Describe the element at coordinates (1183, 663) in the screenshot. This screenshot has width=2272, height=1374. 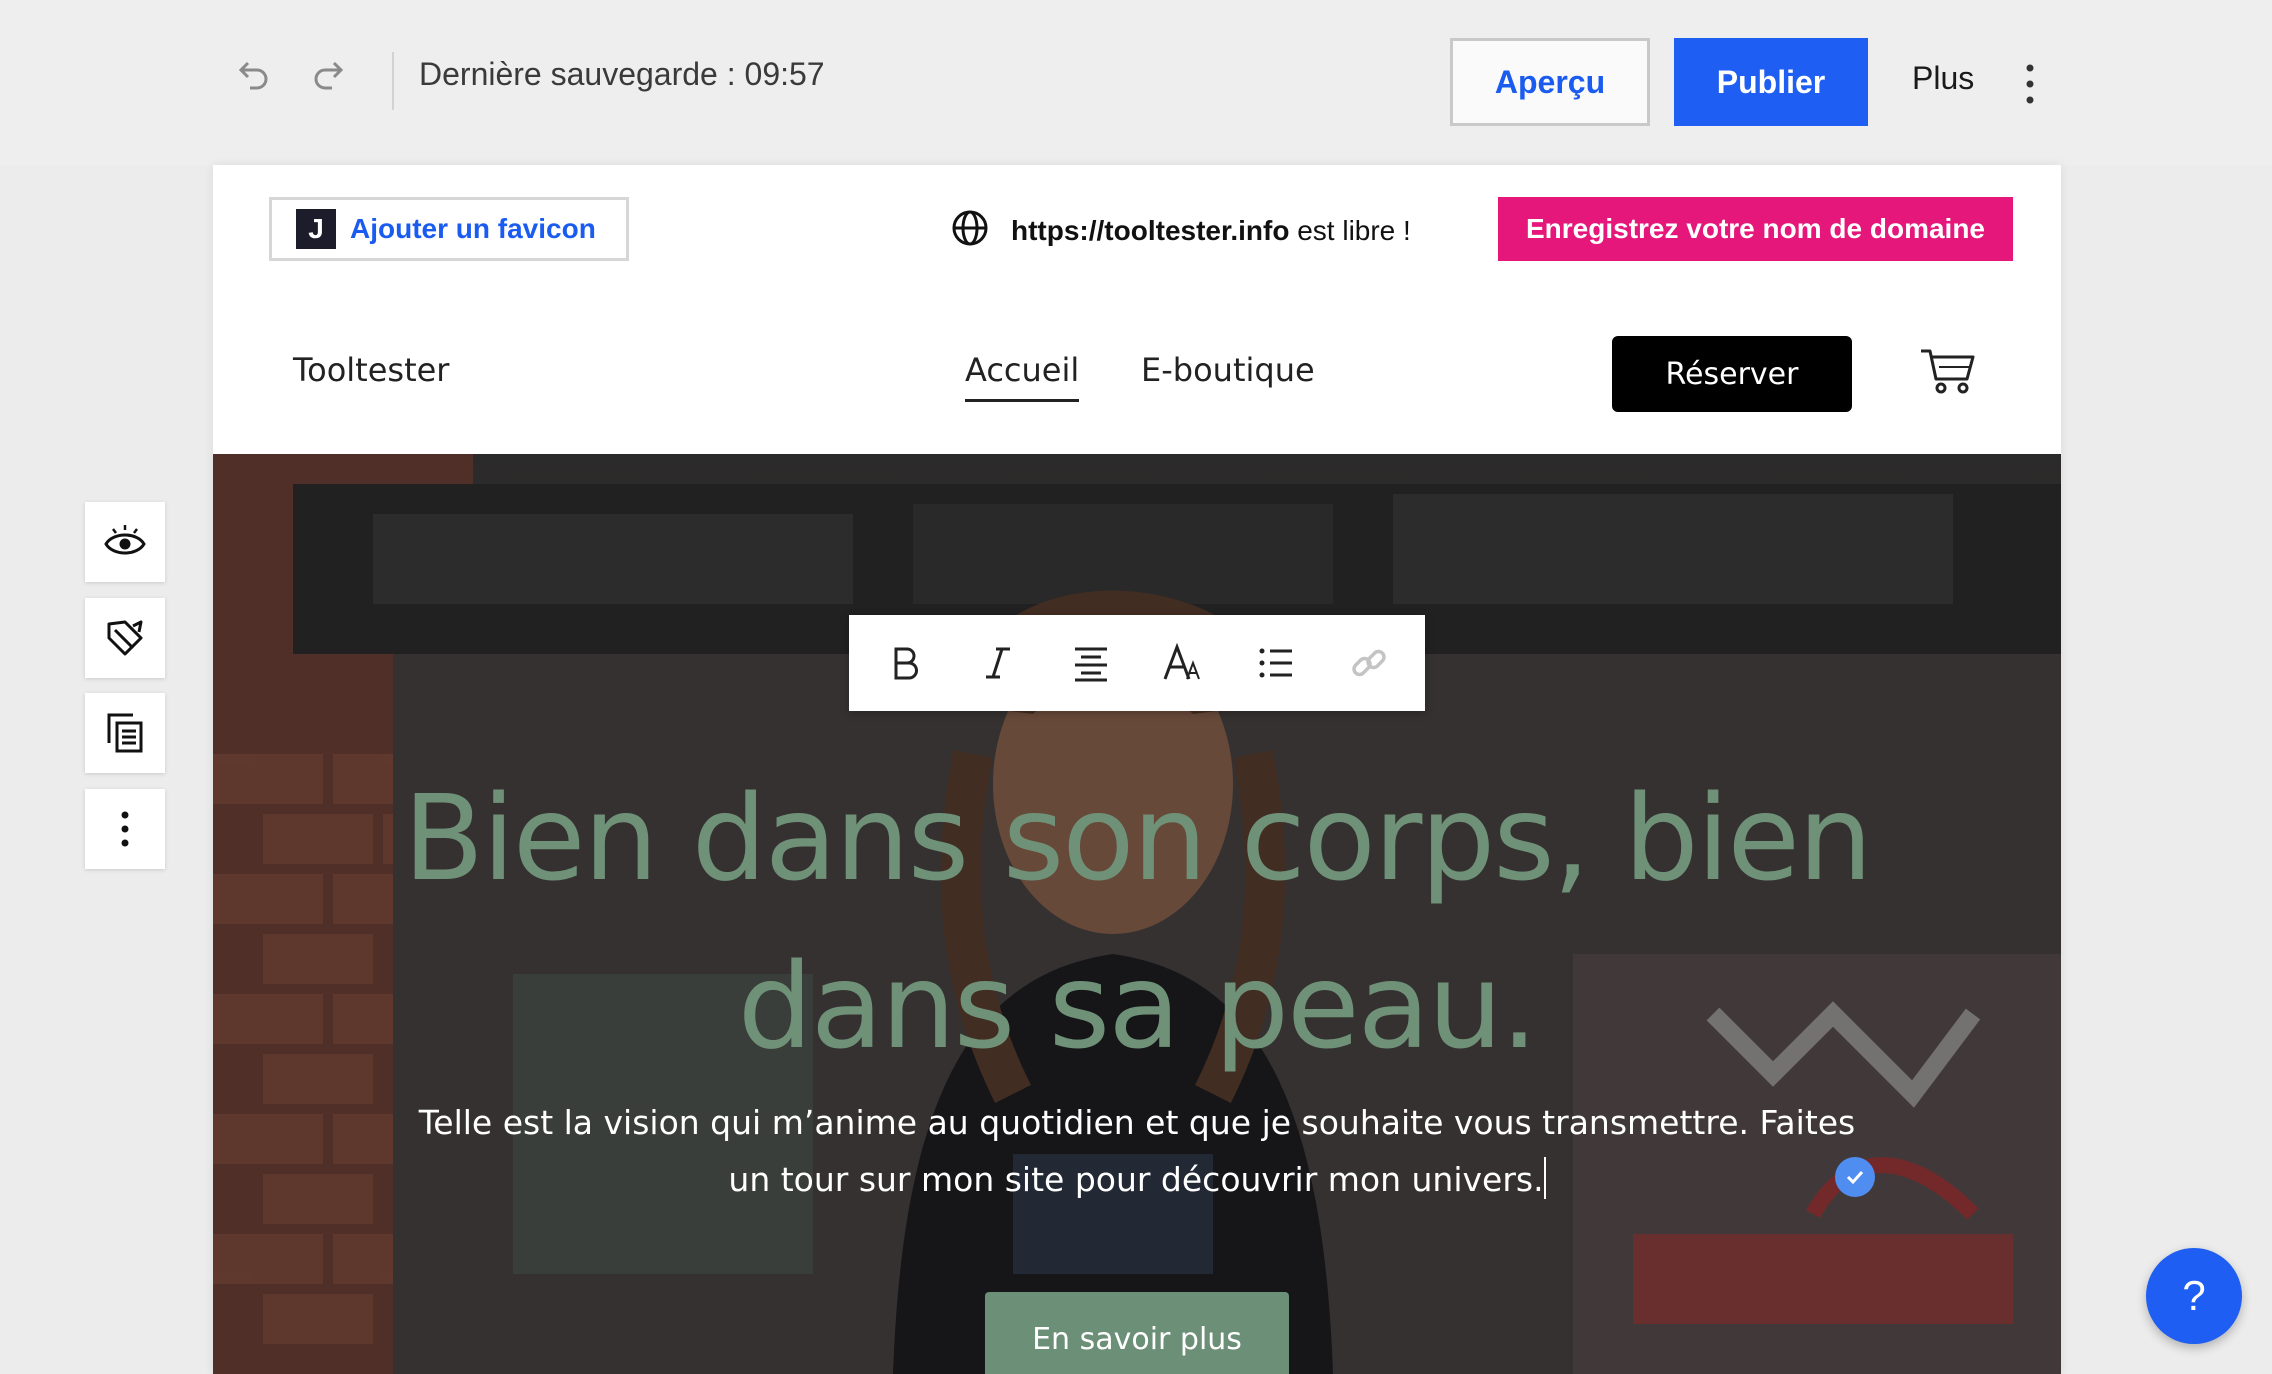
I see `text-style-icon` at that location.